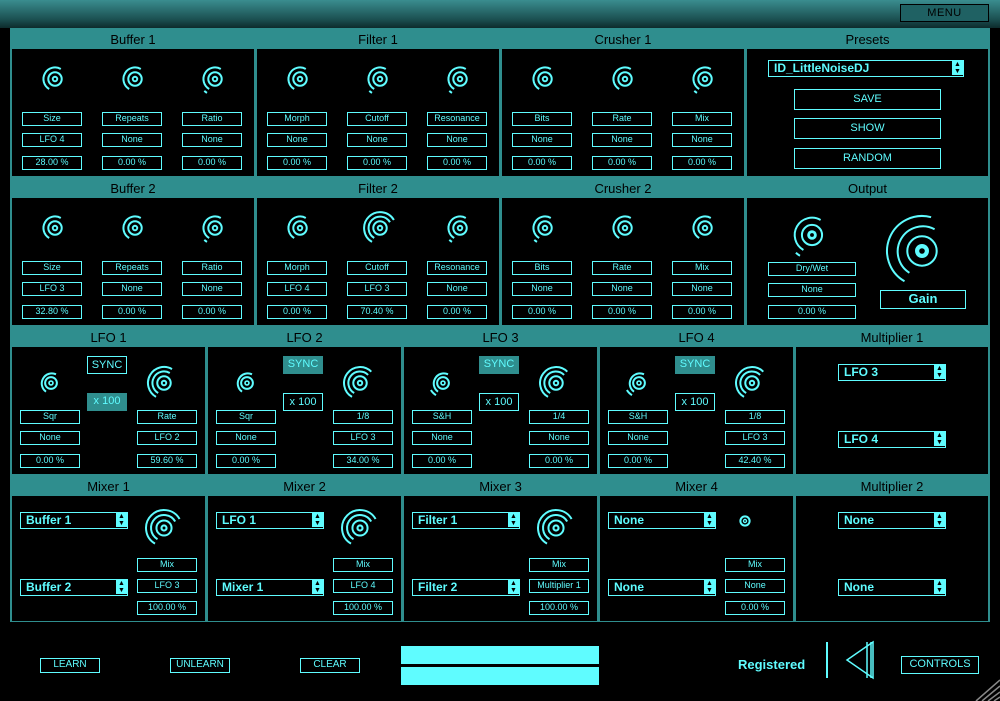 The width and height of the screenshot is (1000, 701). Describe the element at coordinates (200, 665) in the screenshot. I see `unlearn-button: UNLEARN` at that location.